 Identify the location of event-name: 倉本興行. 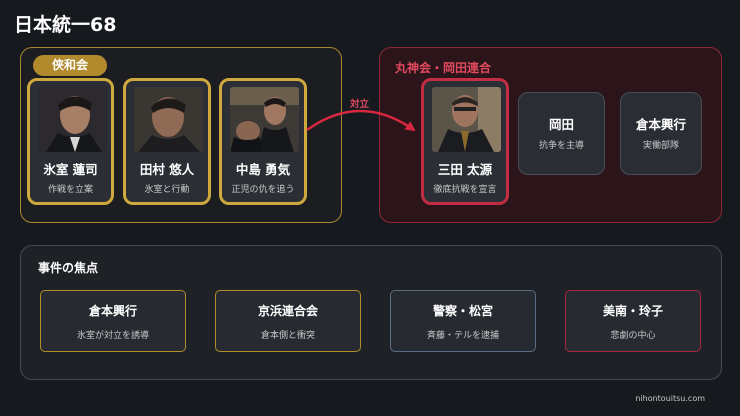
(112, 311).